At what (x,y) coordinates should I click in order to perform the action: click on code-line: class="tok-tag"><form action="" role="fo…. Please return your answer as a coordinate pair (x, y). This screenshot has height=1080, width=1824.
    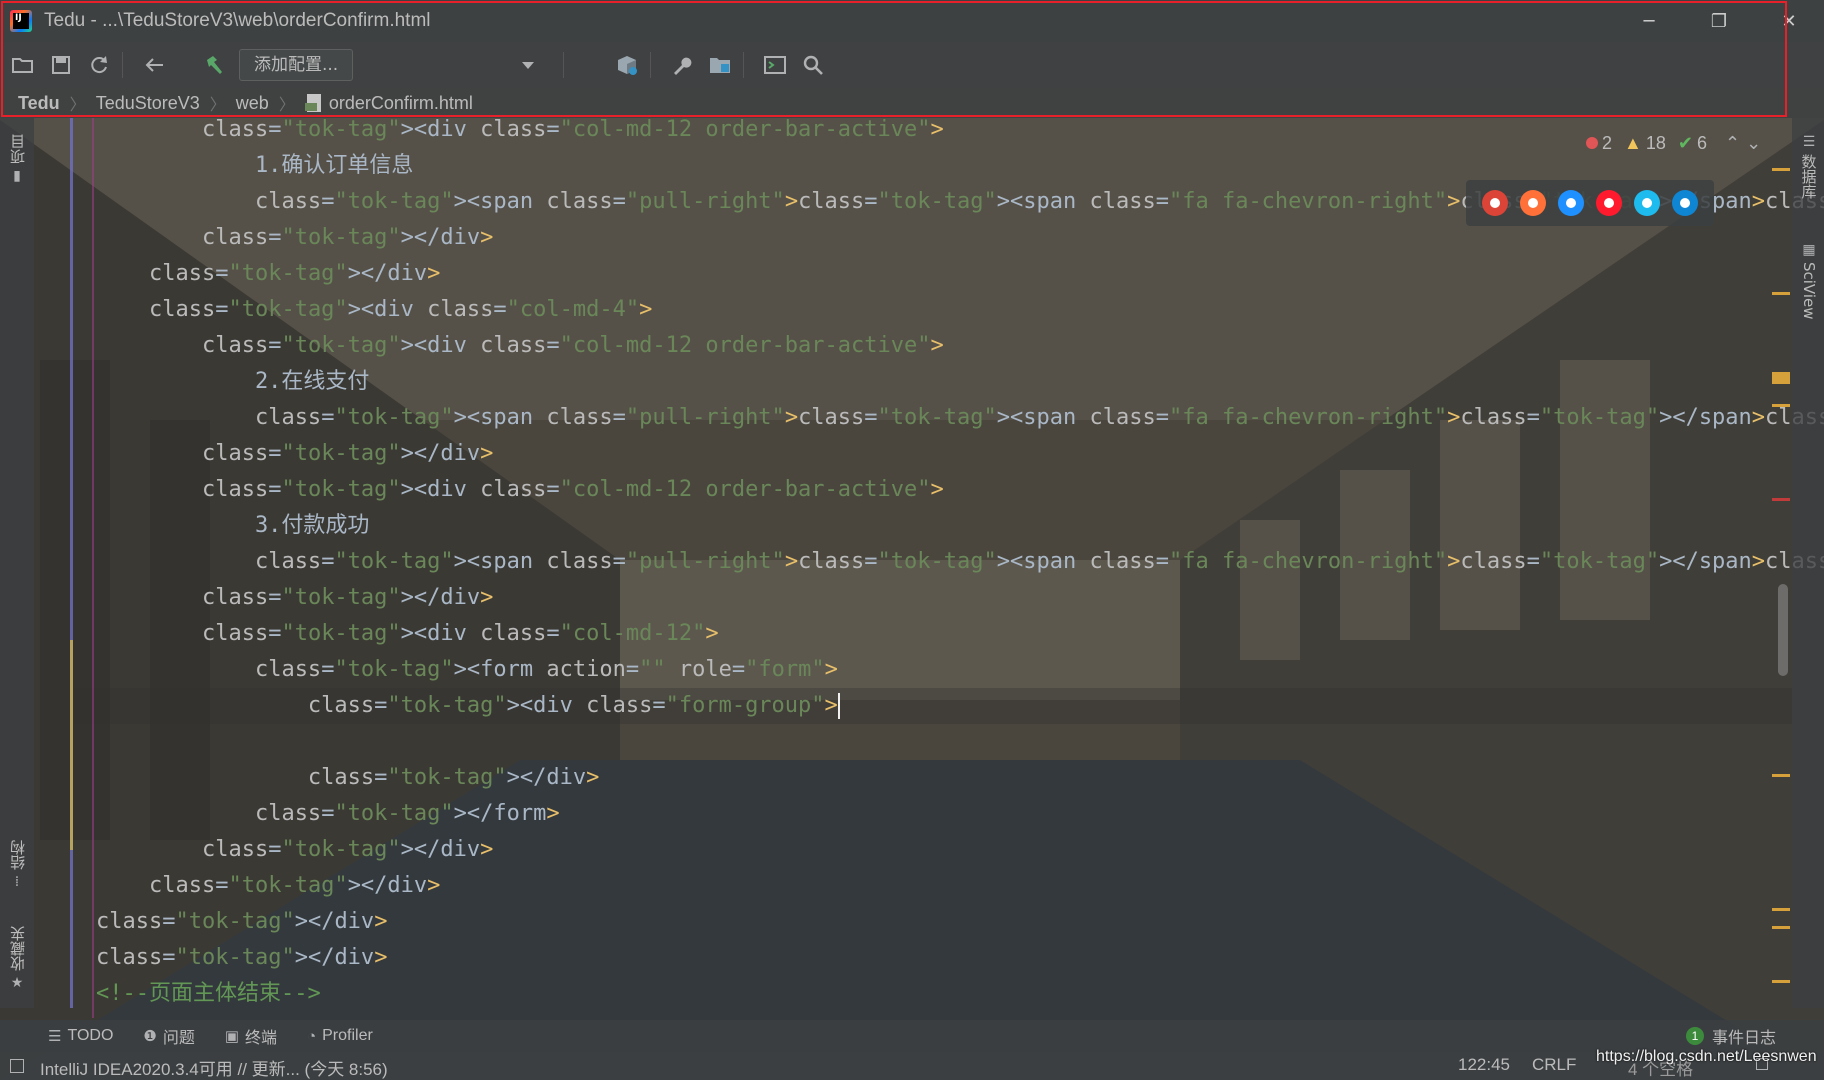
    Looking at the image, I should click on (936, 670).